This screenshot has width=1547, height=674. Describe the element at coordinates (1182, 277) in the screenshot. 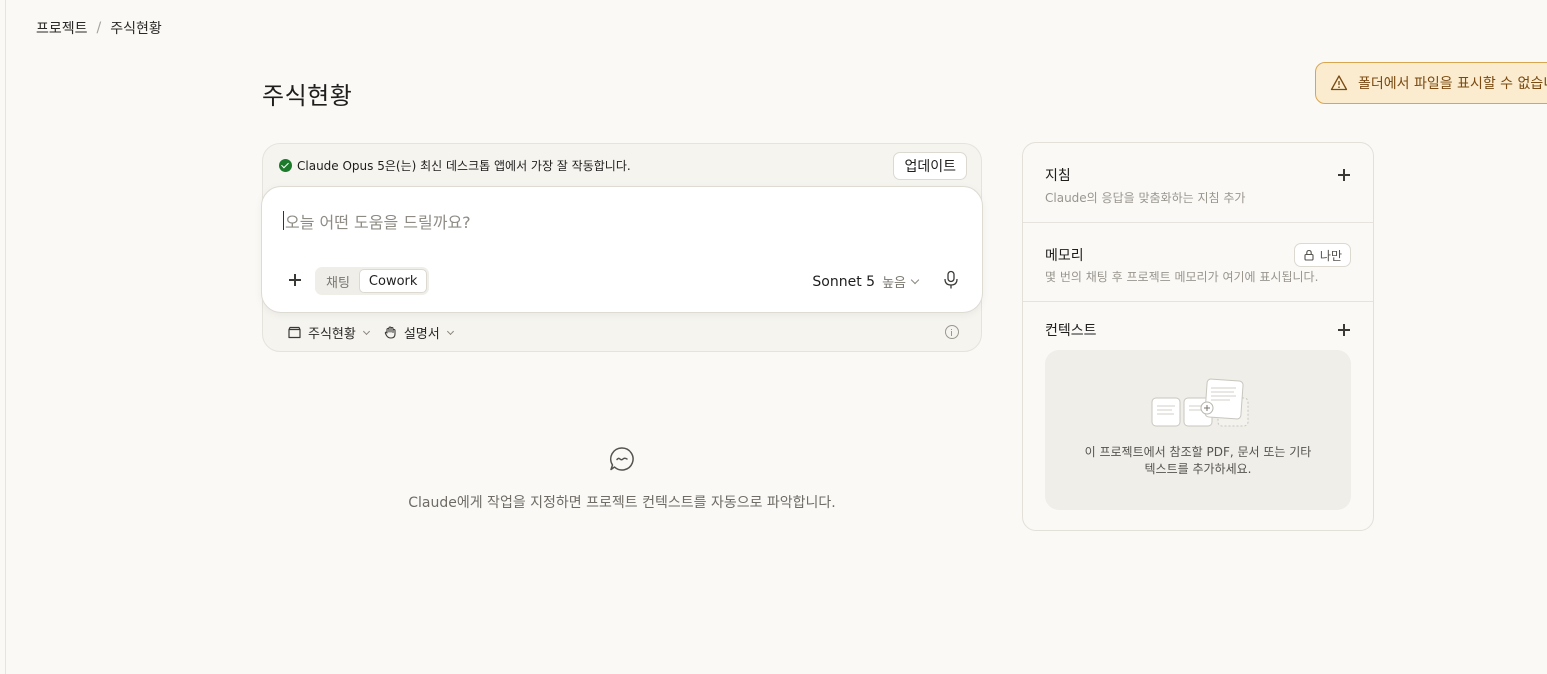

I see `memory-subtitle: 몇 번의 채팅 후 프로젝트 메모리가 여기에 표시됩니다.` at that location.